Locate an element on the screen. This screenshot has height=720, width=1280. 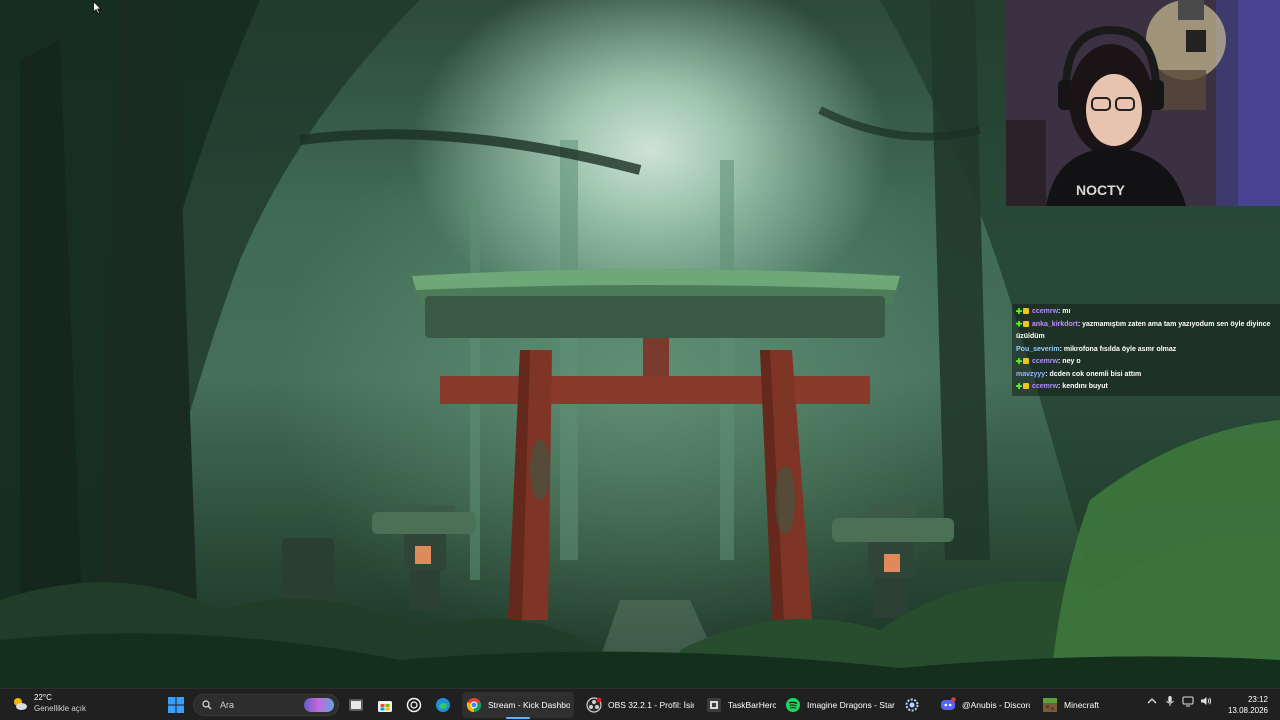
chat-message: ccemrw: ney o is located at coordinates (1146, 362).